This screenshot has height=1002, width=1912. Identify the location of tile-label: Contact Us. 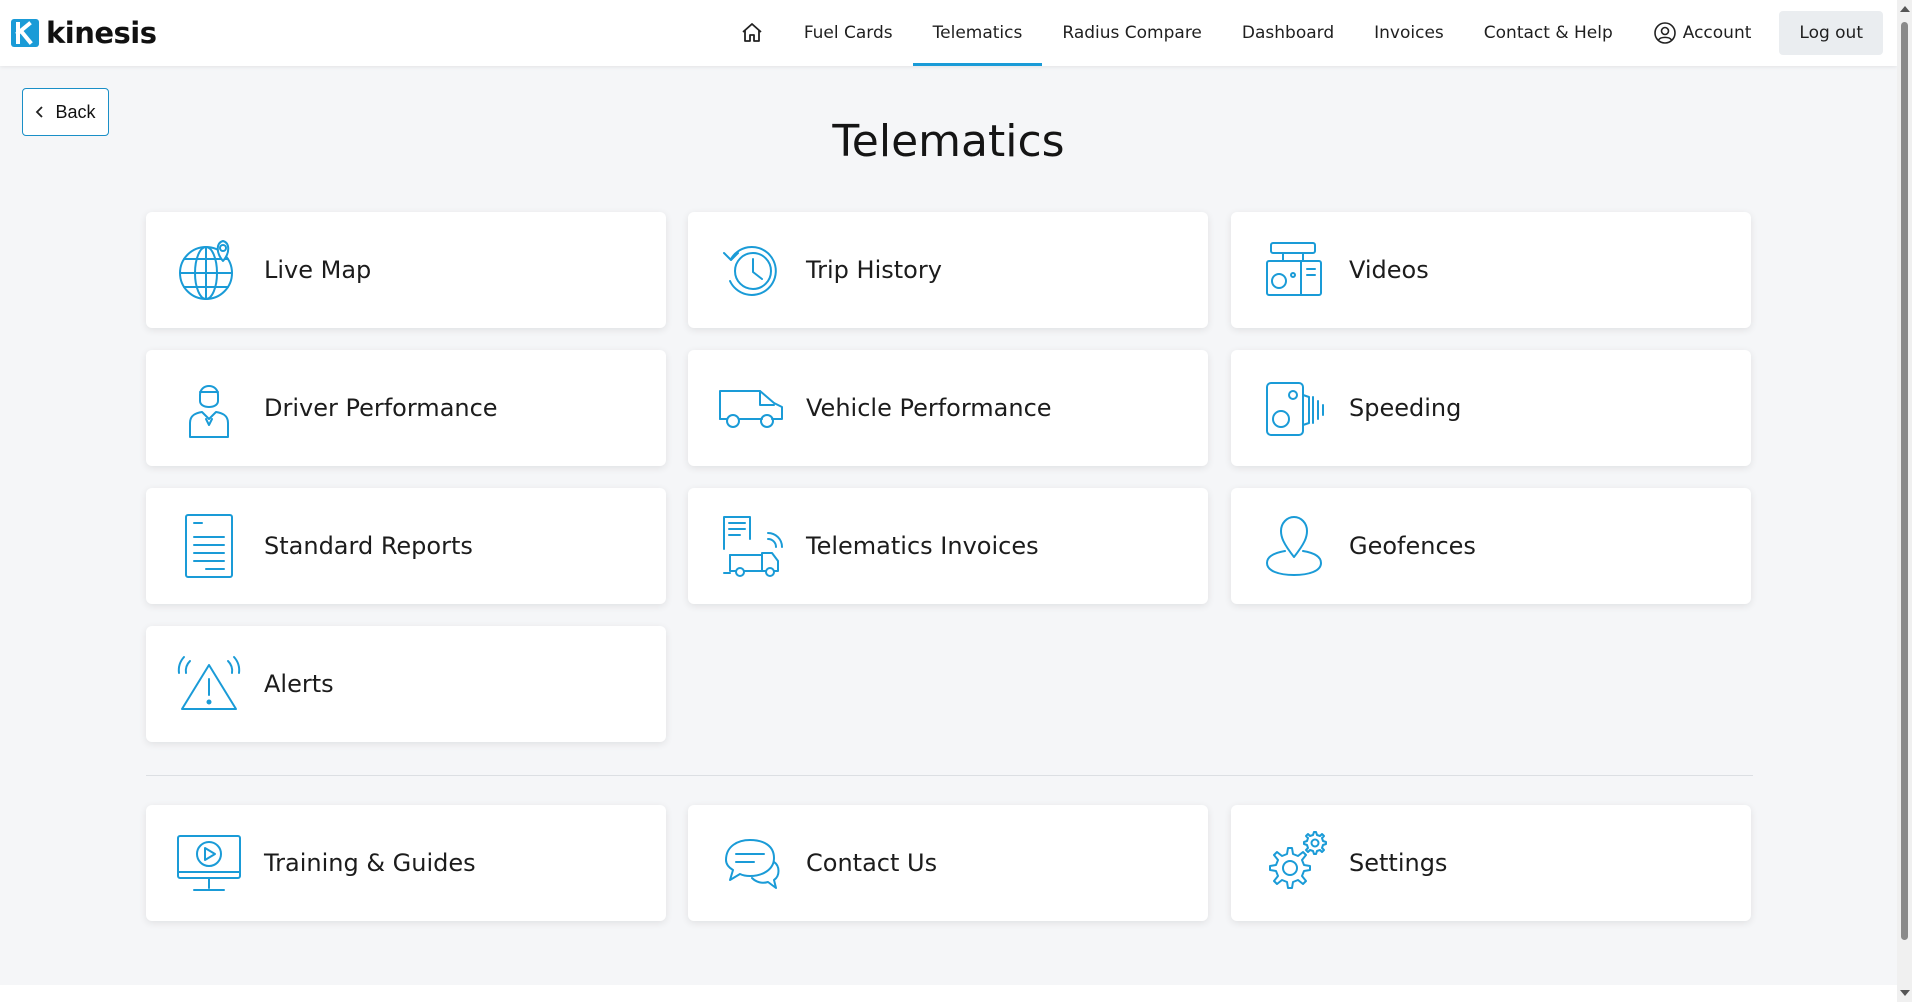
(872, 863).